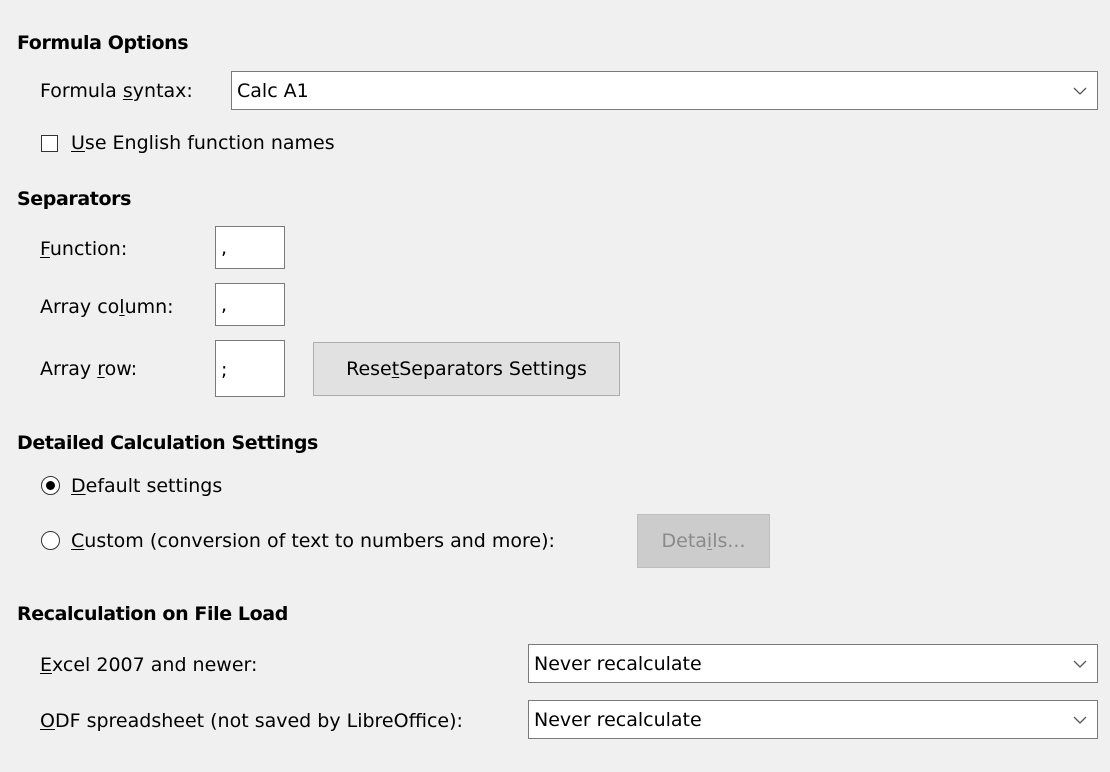 The height and width of the screenshot is (772, 1110). What do you see at coordinates (47, 721) in the screenshot?
I see `odf-recalc-key: O` at bounding box center [47, 721].